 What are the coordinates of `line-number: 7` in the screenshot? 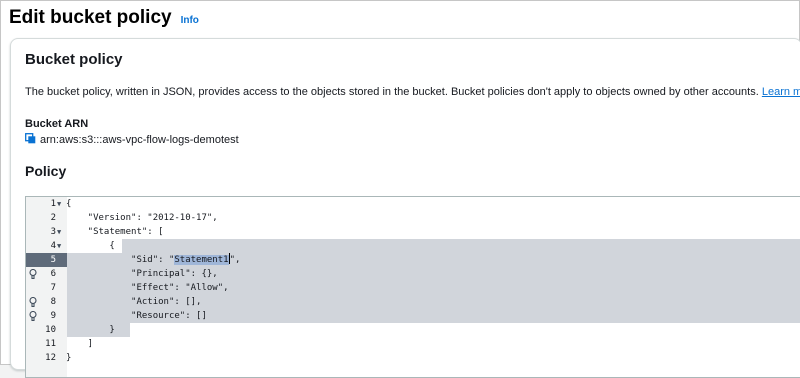 It's located at (53, 288).